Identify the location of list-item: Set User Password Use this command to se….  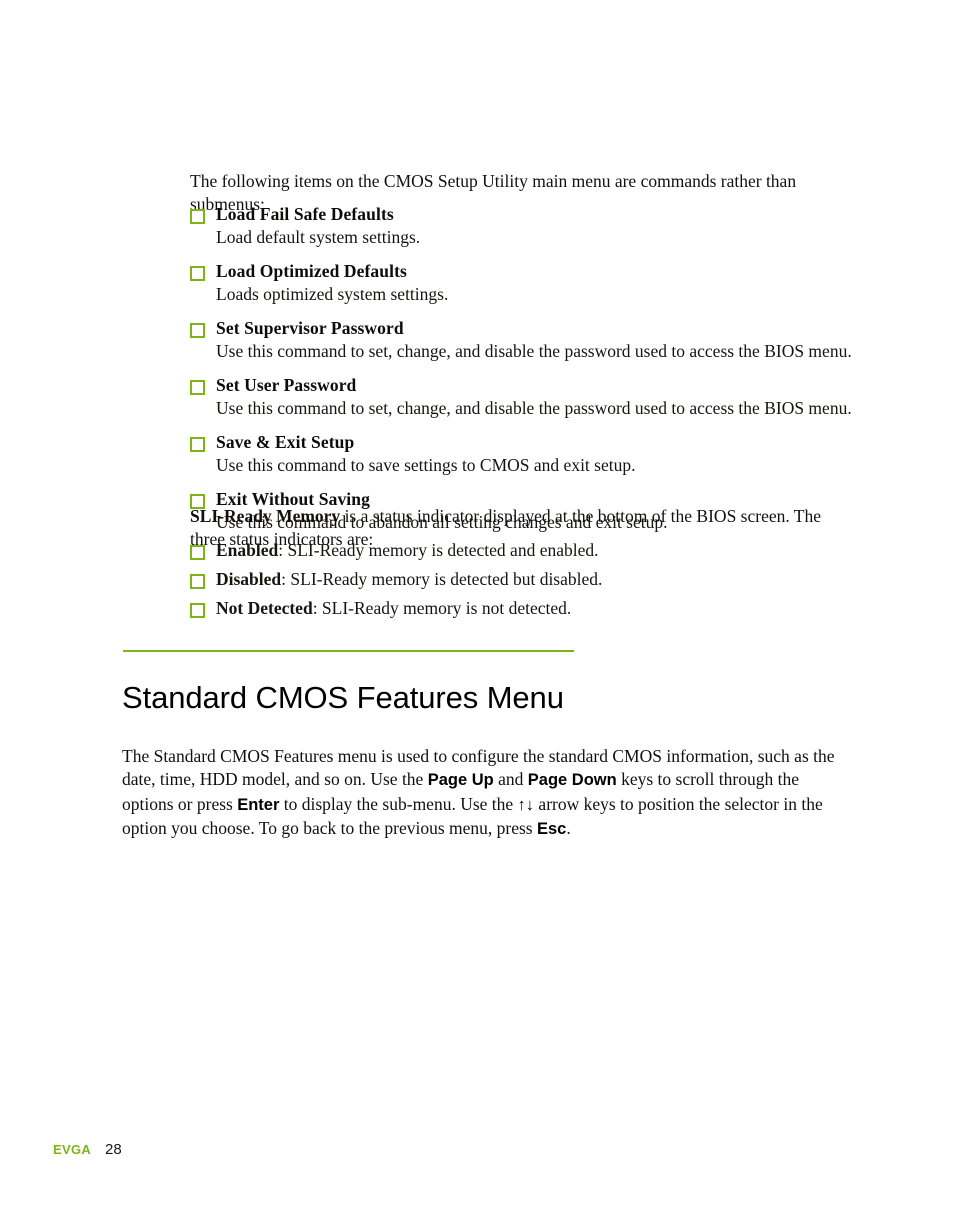
(525, 397).